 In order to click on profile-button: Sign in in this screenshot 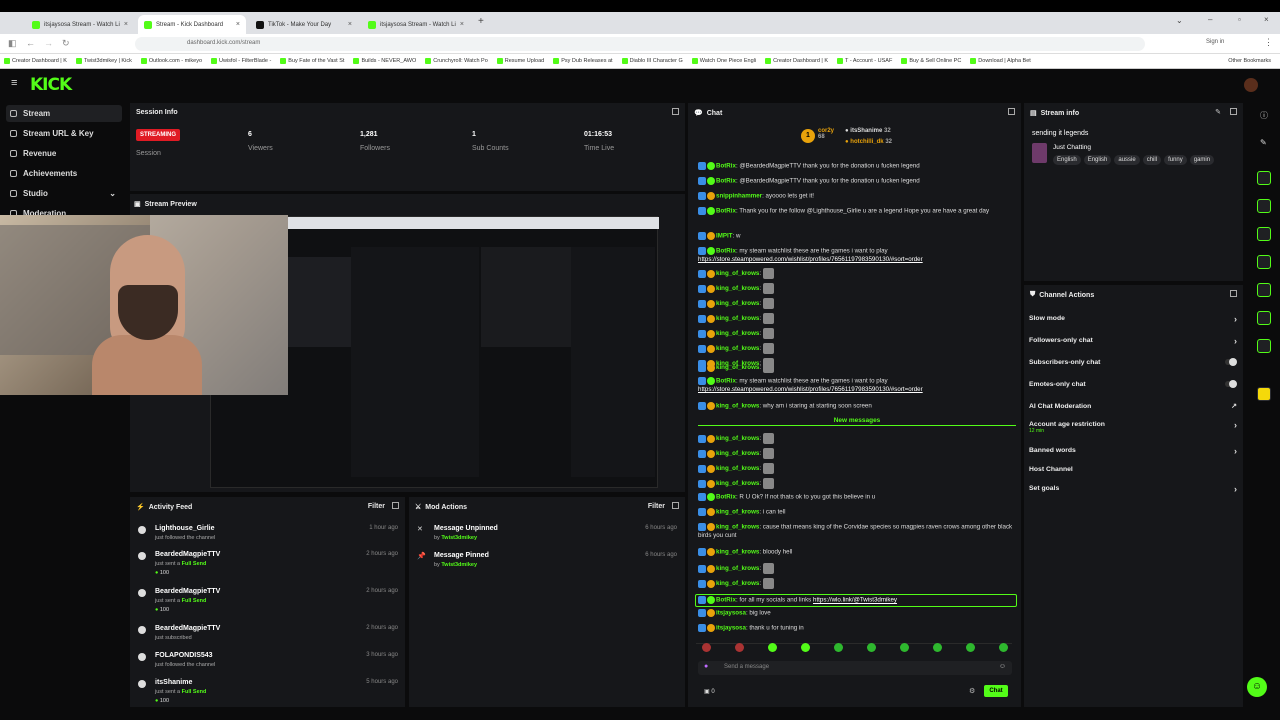, I will do `click(1215, 42)`.